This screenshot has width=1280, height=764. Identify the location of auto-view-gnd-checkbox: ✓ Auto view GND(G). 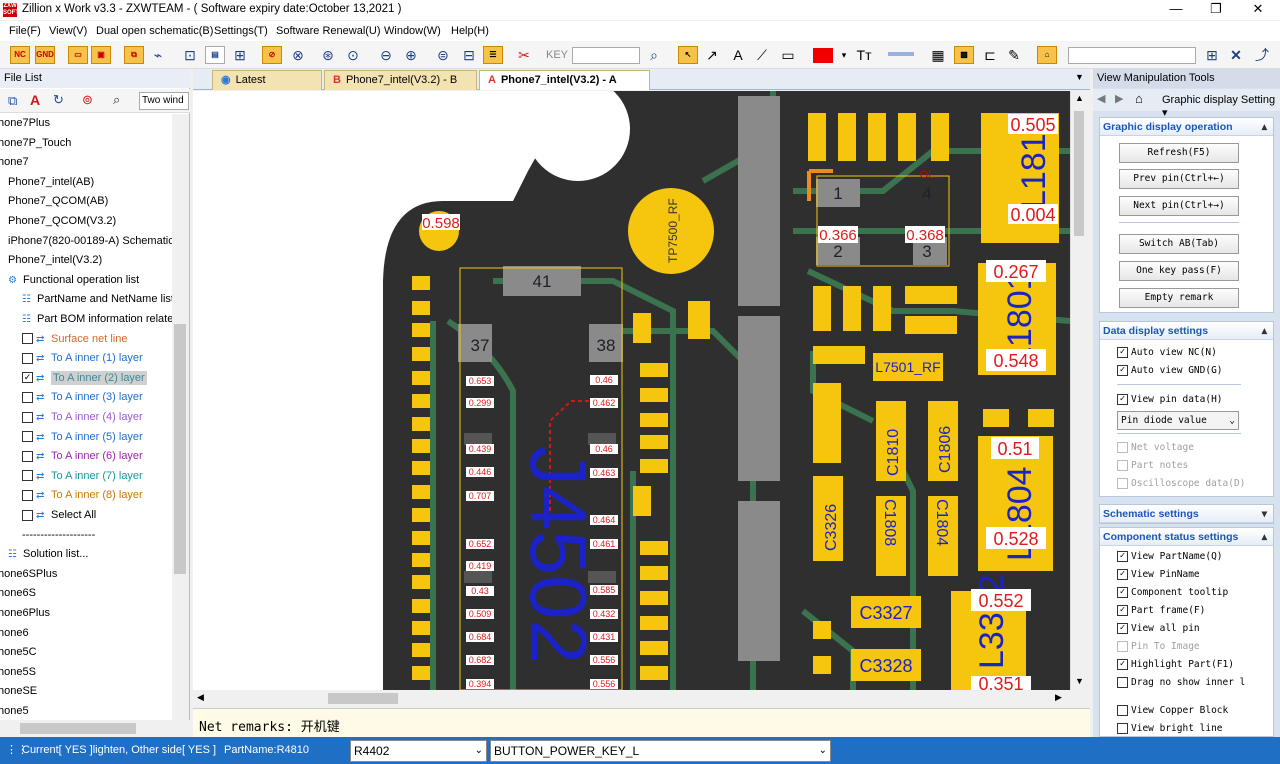
(1170, 370).